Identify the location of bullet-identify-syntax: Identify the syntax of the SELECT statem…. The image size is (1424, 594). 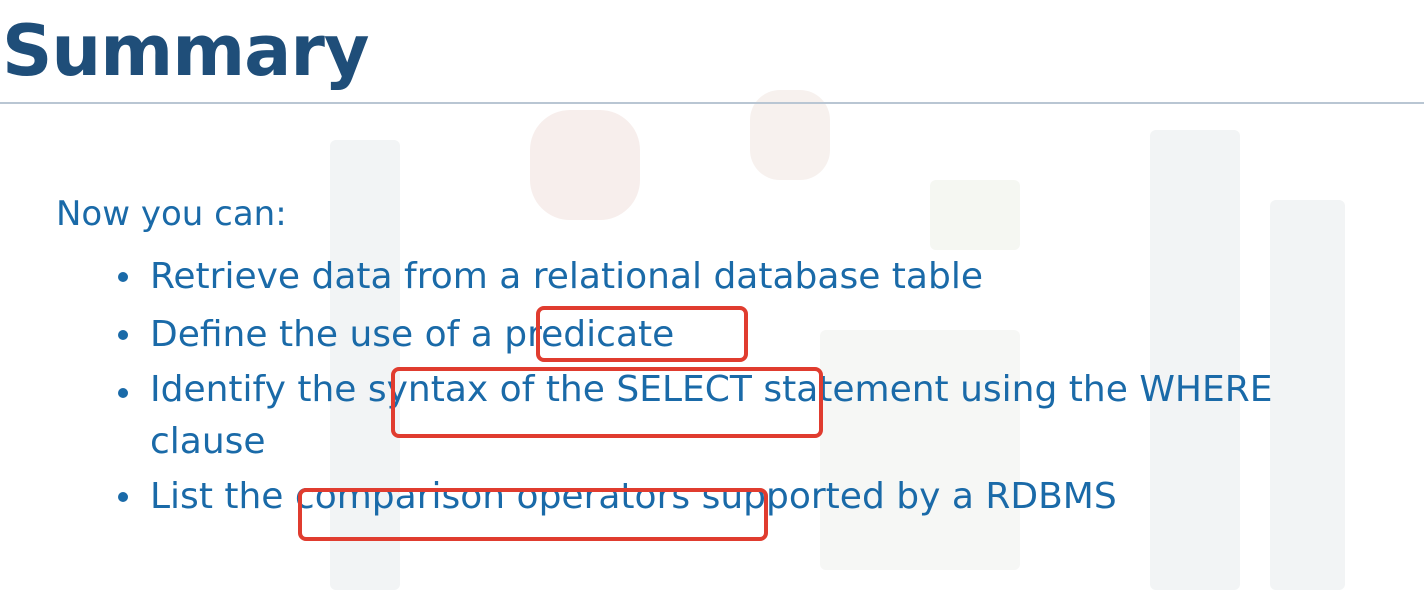
(691, 416).